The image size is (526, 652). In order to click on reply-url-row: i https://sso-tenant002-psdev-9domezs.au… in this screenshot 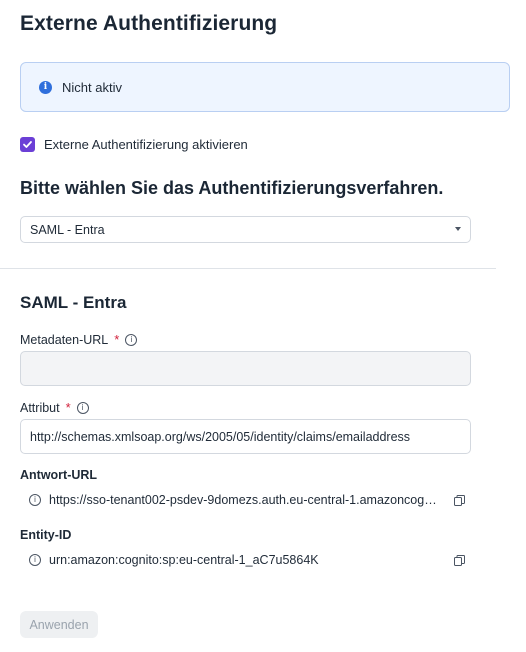, I will do `click(247, 500)`.